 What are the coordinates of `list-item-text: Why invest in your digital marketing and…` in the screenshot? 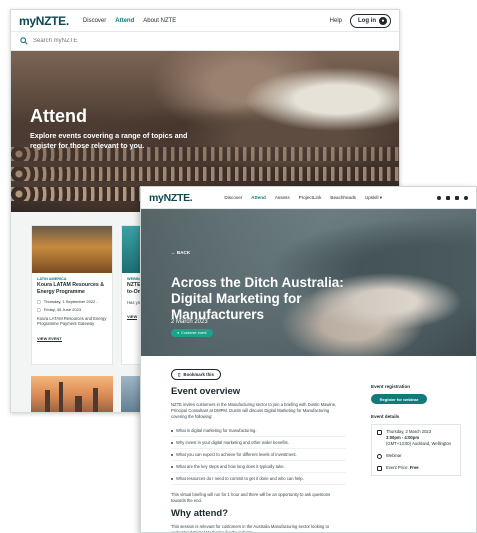 It's located at (232, 442).